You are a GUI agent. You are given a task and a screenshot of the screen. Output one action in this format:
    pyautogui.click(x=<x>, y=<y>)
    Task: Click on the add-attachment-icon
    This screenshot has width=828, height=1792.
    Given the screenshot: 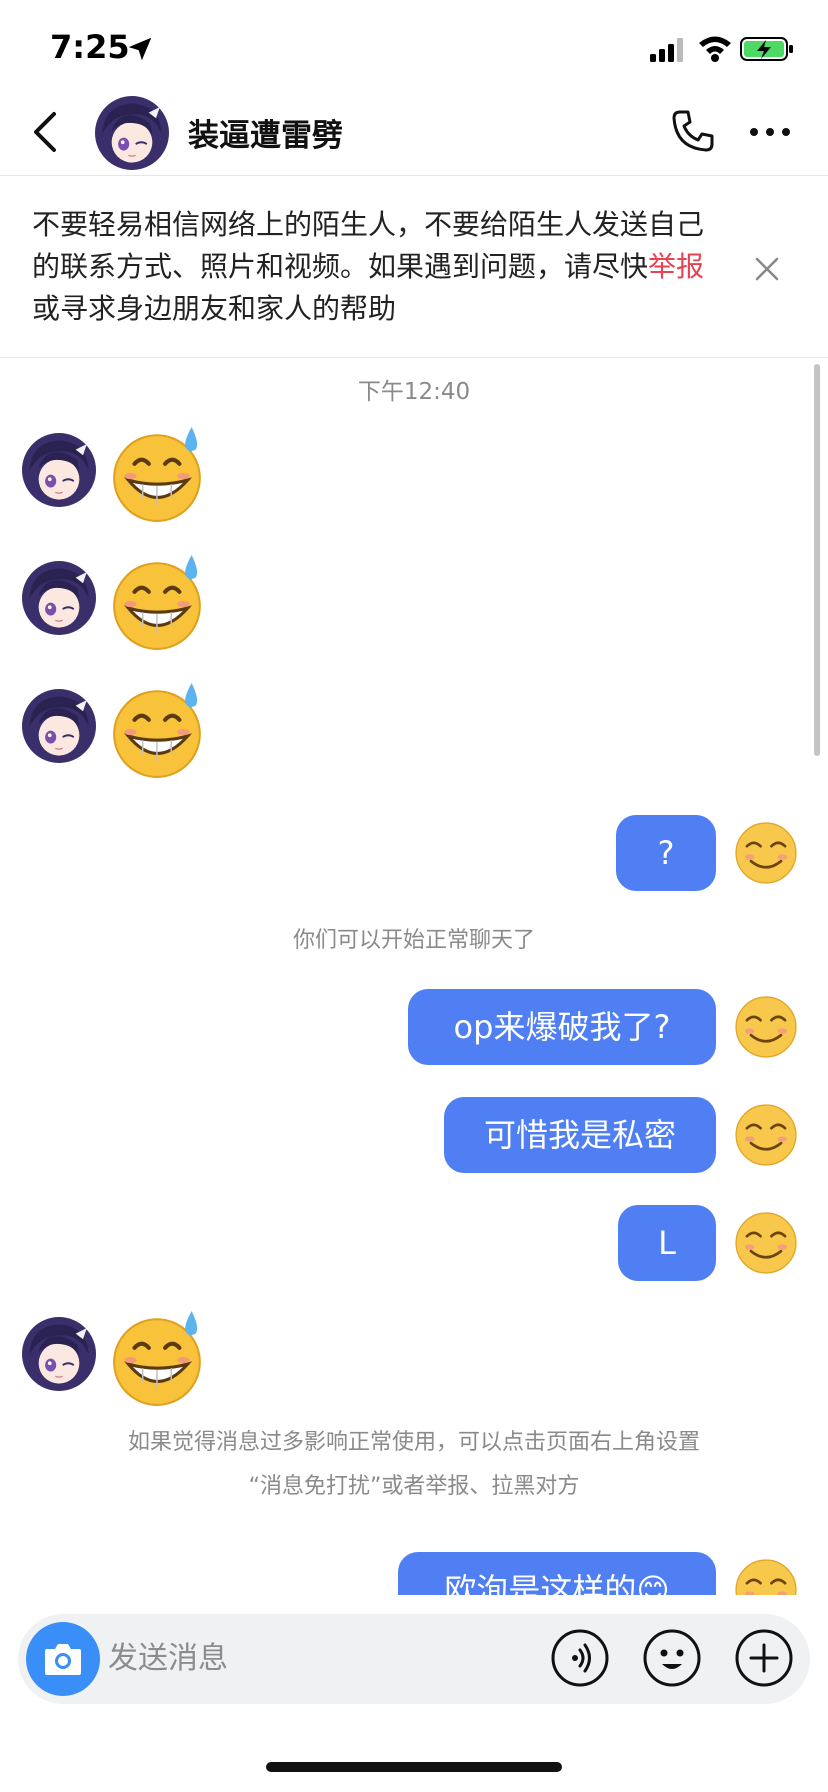 What is the action you would take?
    pyautogui.click(x=764, y=1658)
    